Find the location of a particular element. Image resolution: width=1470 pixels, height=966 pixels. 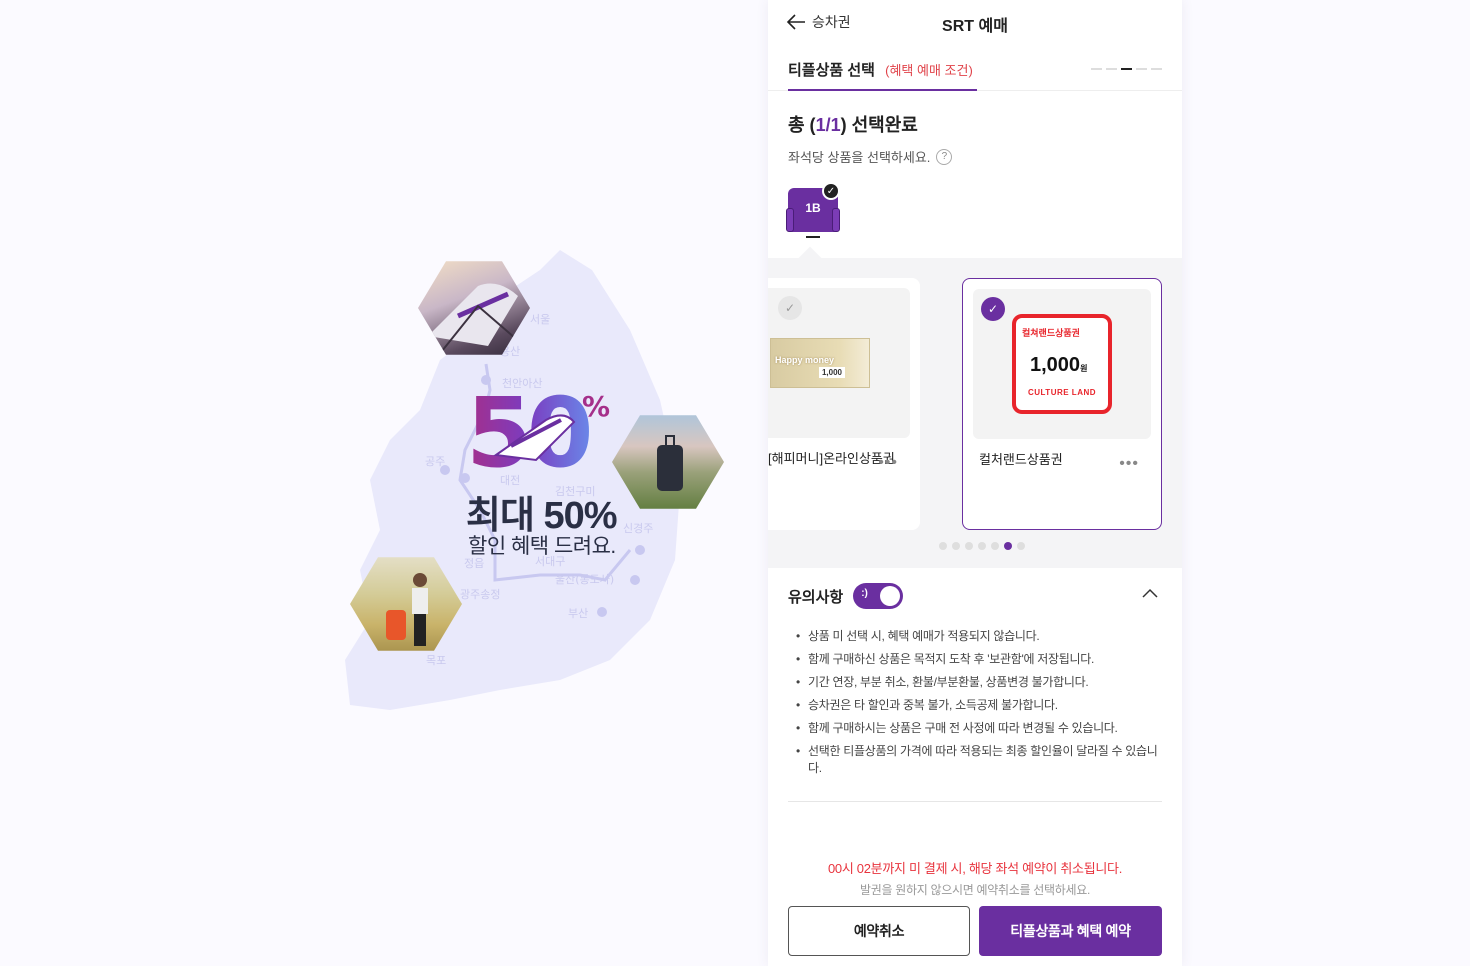

chevron-up-icon is located at coordinates (1150, 593).